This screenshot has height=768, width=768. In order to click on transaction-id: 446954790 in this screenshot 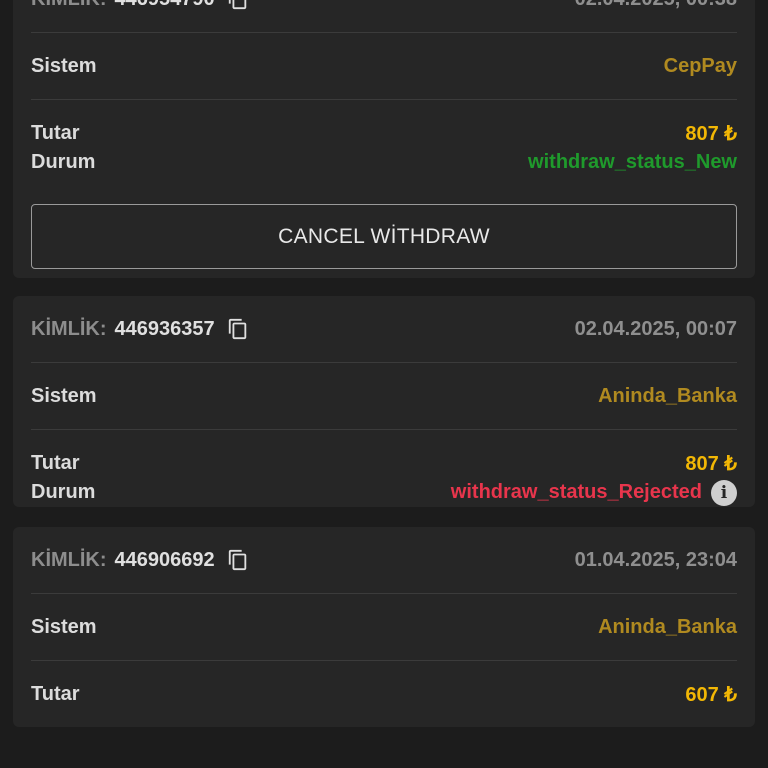, I will do `click(165, 5)`.